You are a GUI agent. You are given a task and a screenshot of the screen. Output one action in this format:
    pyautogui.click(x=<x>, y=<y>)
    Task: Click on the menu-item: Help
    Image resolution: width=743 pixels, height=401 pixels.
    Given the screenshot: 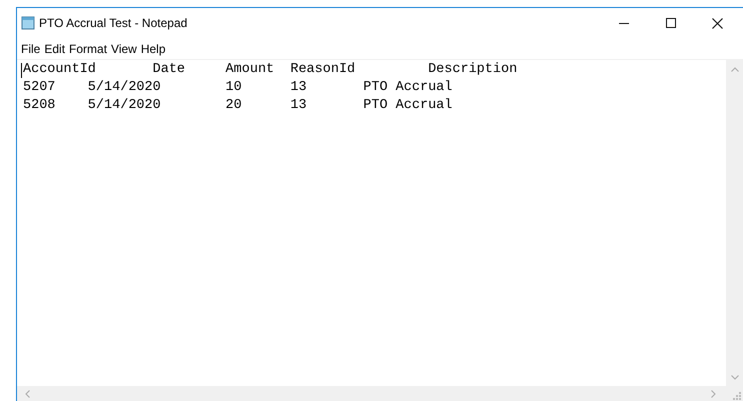 What is the action you would take?
    pyautogui.click(x=154, y=49)
    